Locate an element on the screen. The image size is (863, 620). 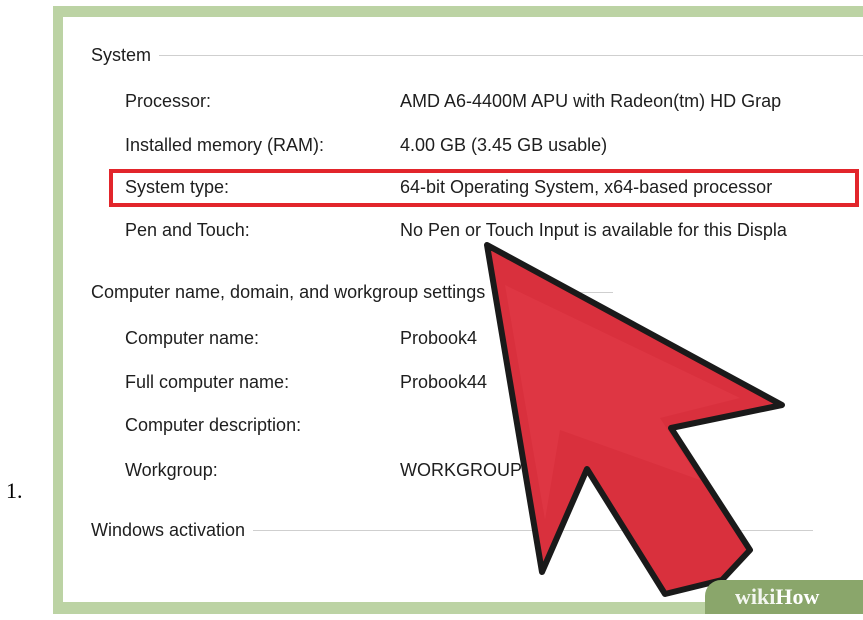
watermark-how: How is located at coordinates (797, 596).